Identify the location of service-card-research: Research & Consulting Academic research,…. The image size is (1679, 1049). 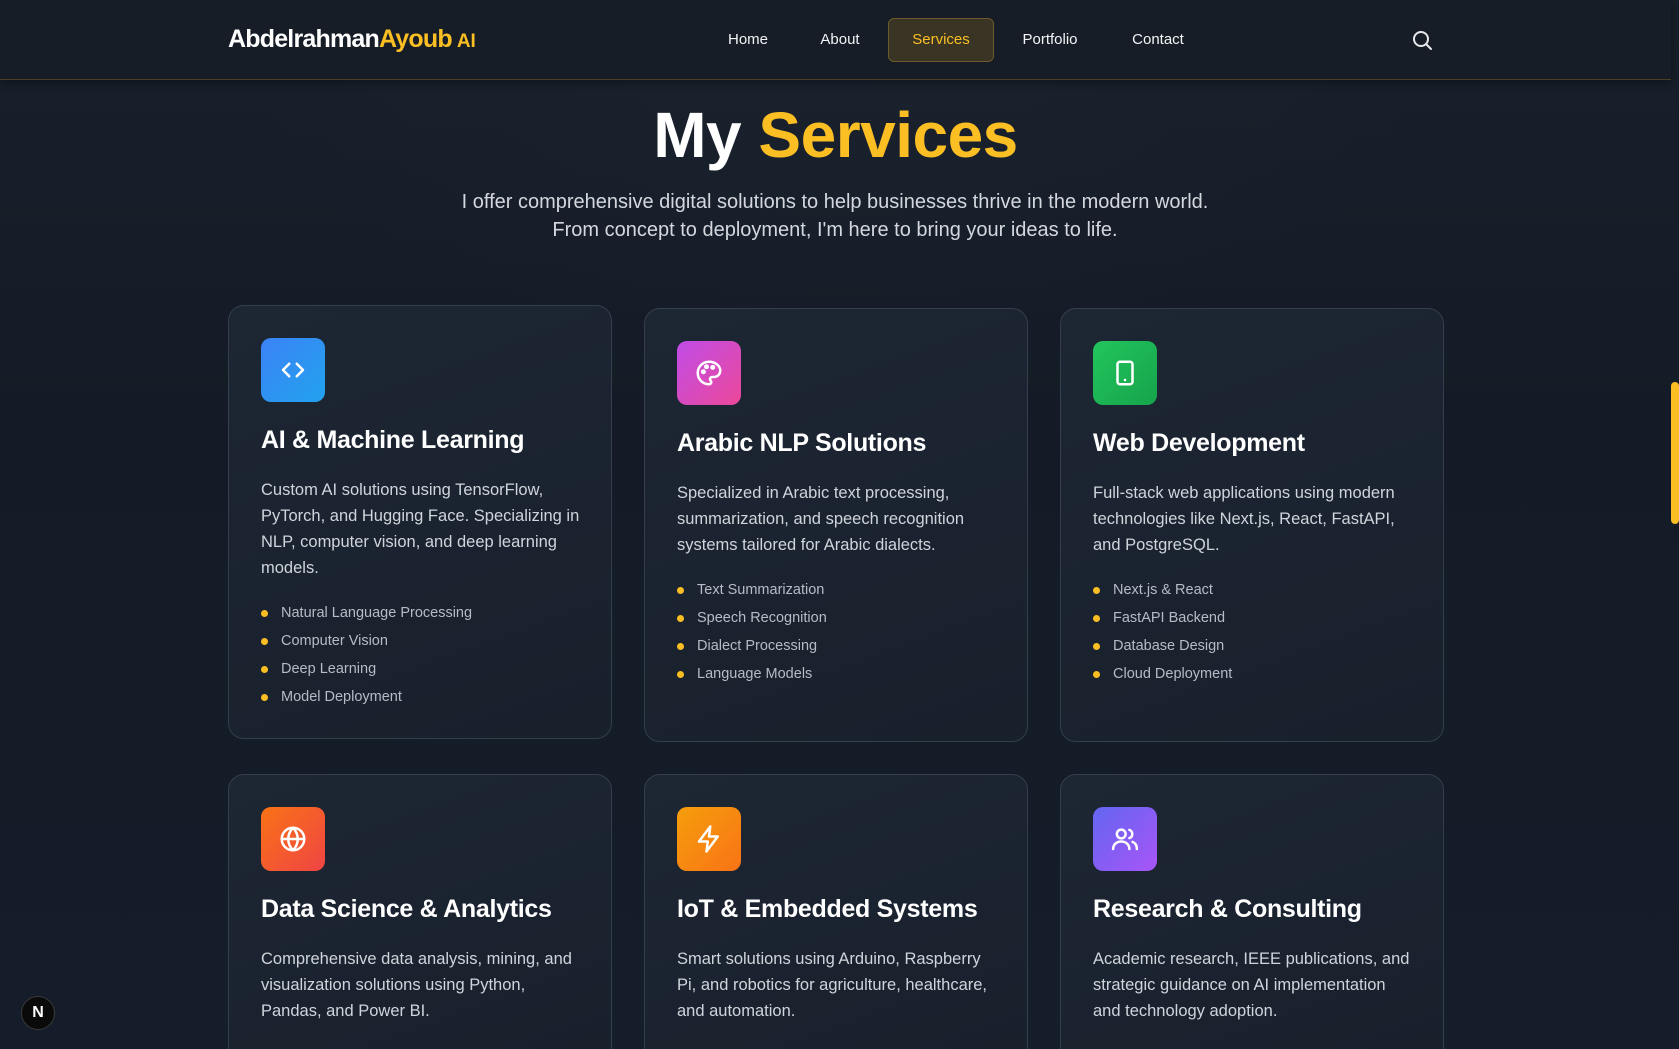
(1252, 911).